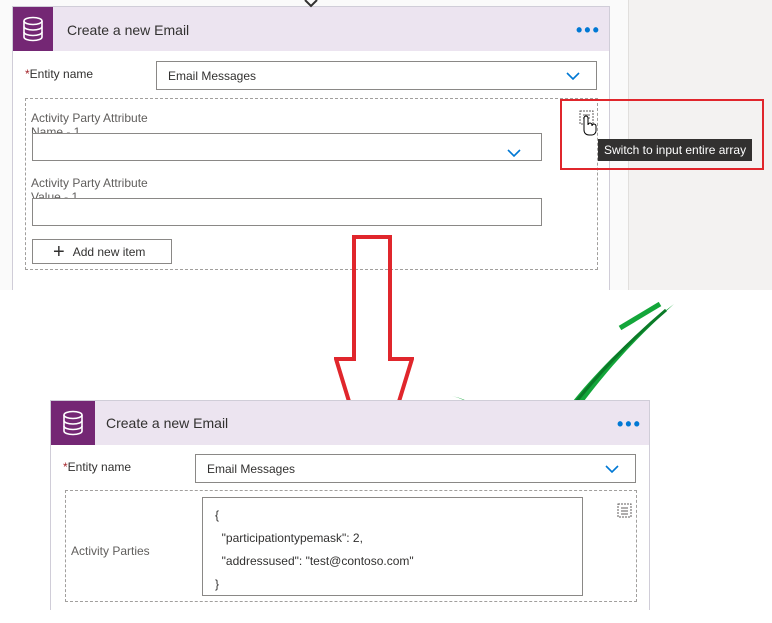 The image size is (772, 623). Describe the element at coordinates (109, 251) in the screenshot. I see `add-new-item-label: Add new item` at that location.